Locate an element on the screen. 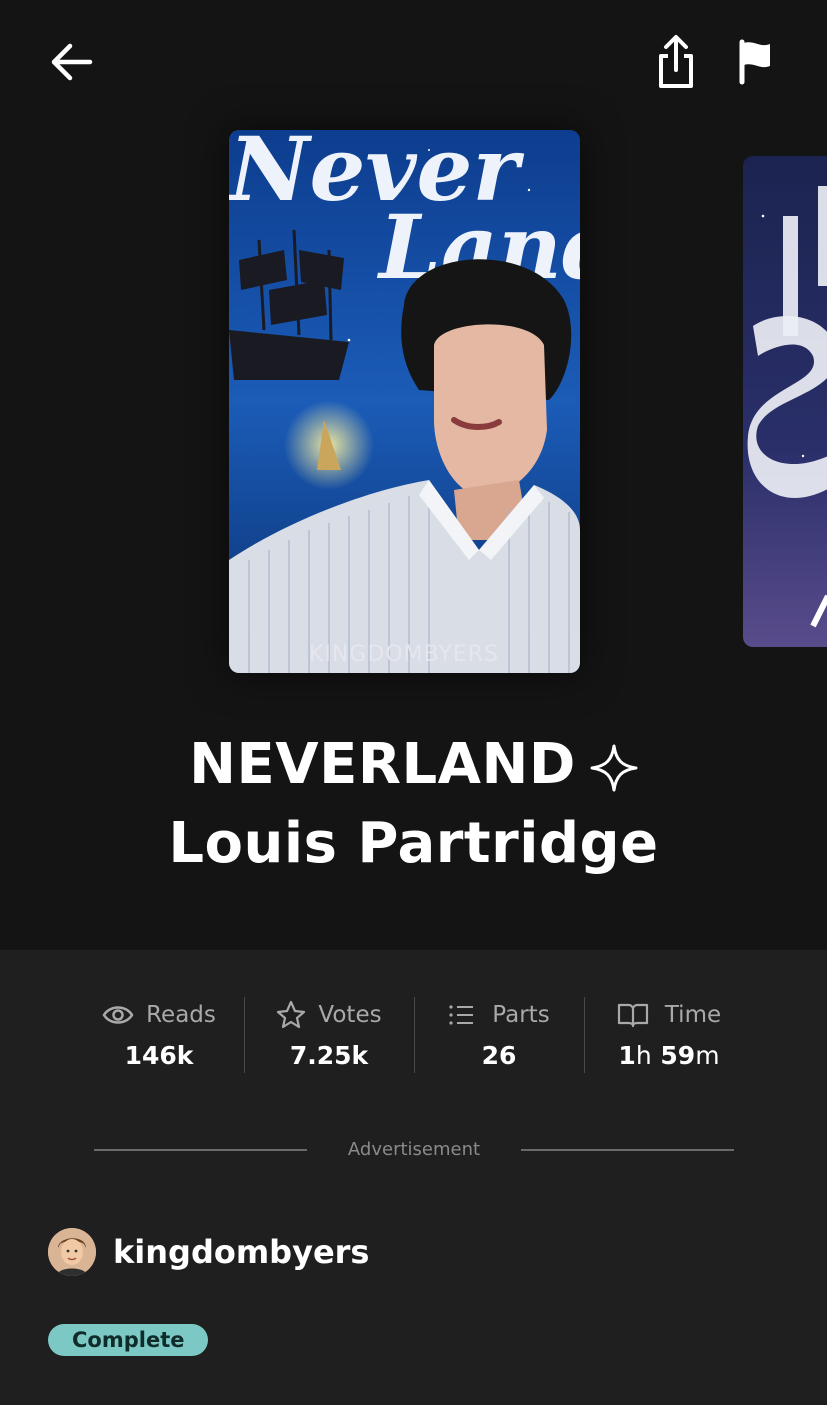 Image resolution: width=827 pixels, height=1405 pixels. advertisement-label: Advertisement is located at coordinates (414, 1149).